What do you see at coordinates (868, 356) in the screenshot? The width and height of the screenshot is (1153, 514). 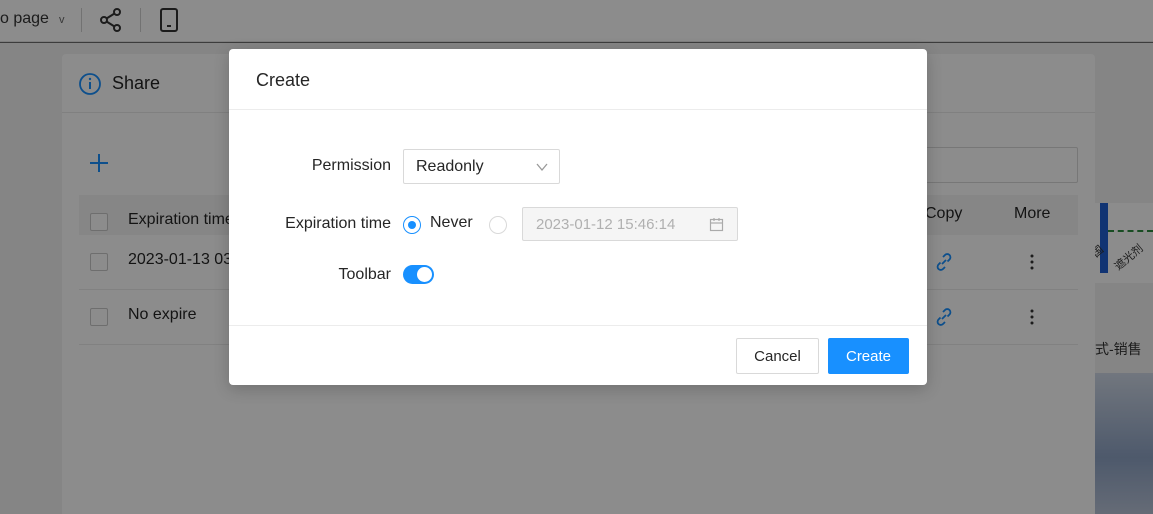 I see `create-button: Create` at bounding box center [868, 356].